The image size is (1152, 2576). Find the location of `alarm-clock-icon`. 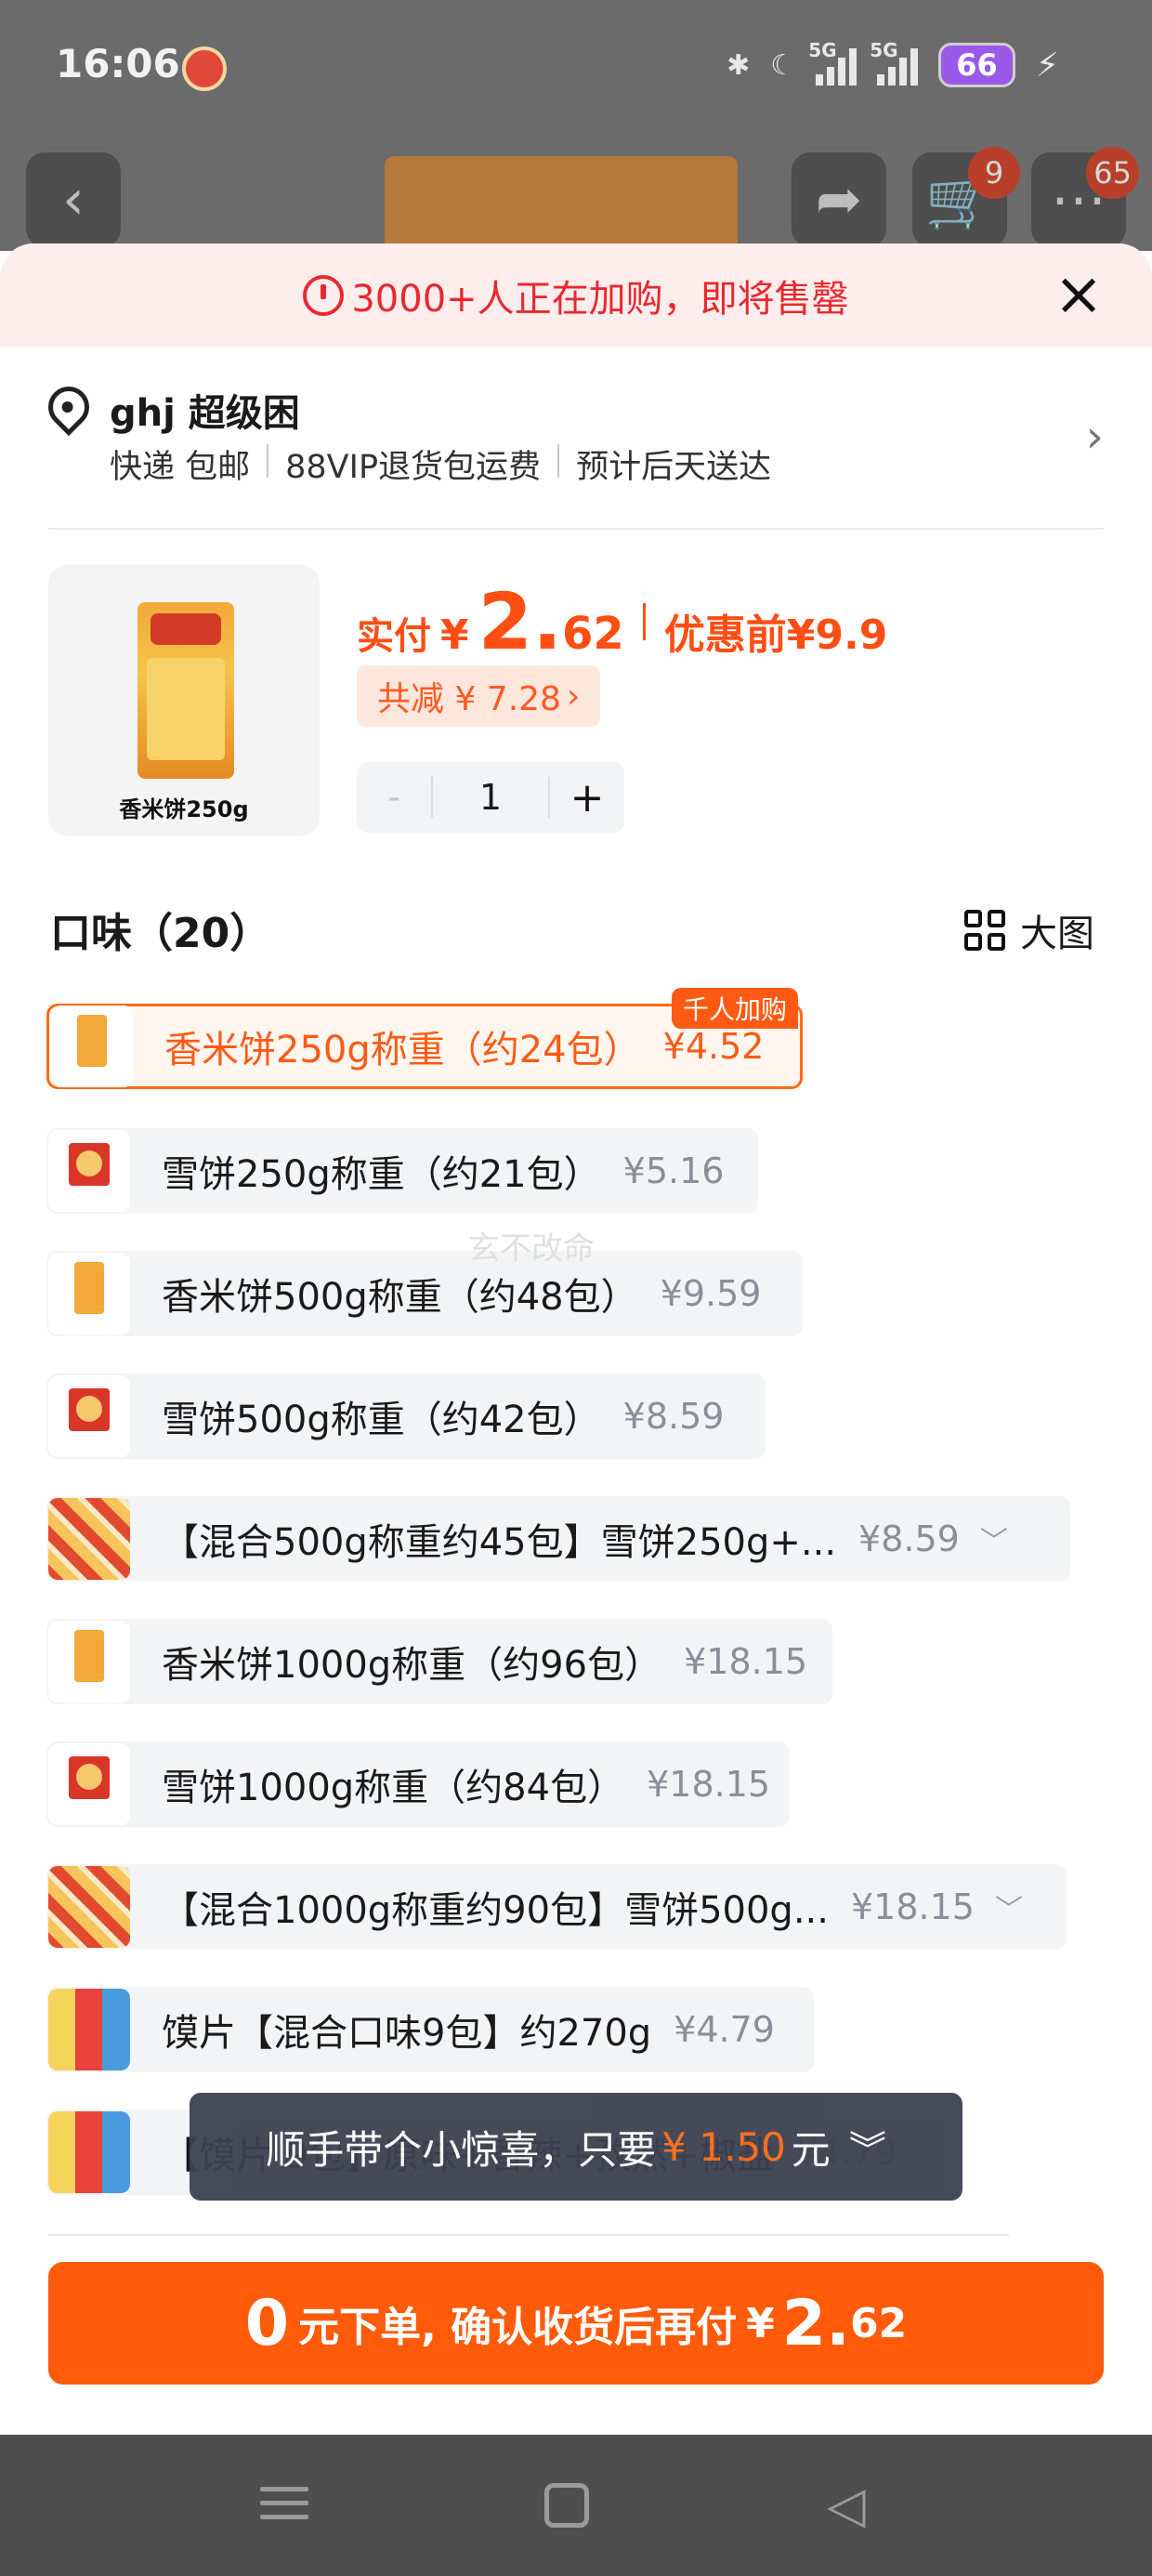

alarm-clock-icon is located at coordinates (324, 295).